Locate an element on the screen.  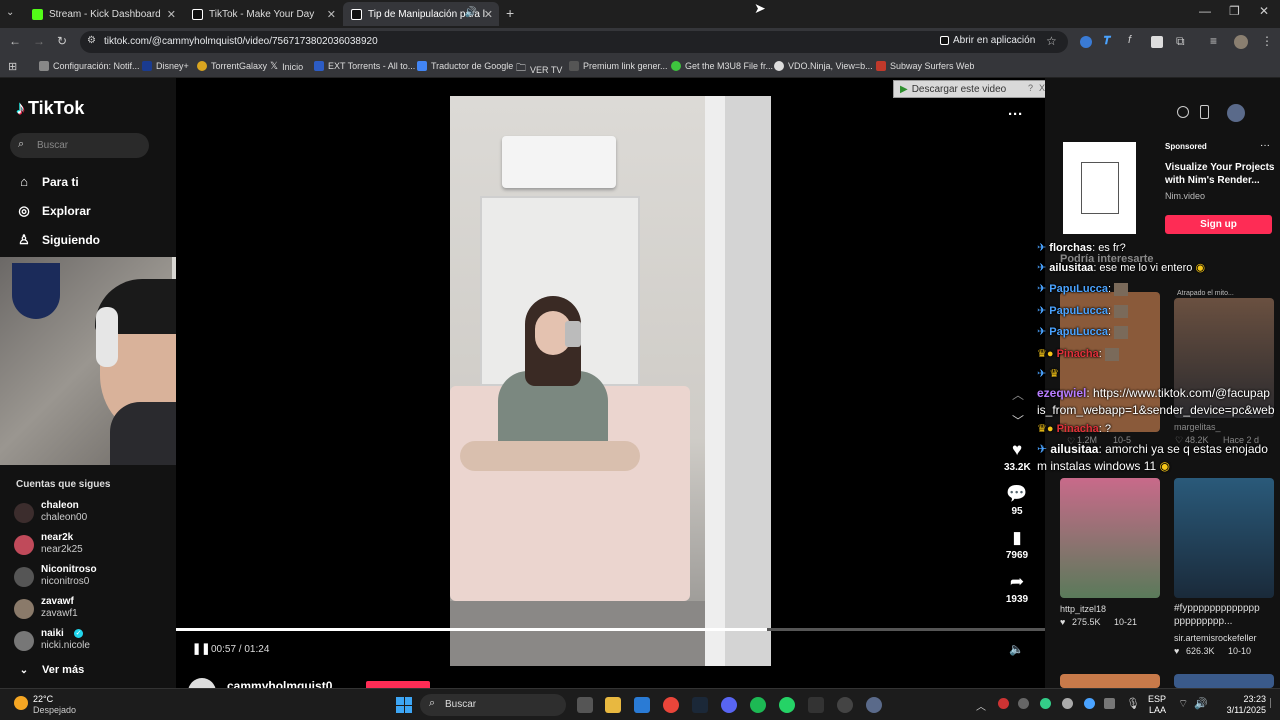
task-view-icon is located at coordinates (585, 705).